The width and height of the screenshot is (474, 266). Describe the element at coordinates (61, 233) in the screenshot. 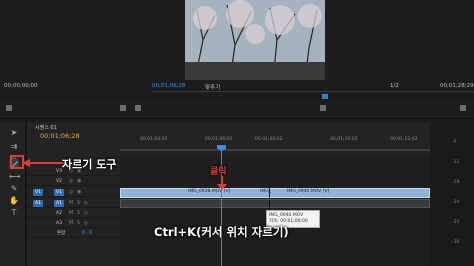

I see `track-name: 혼합` at that location.